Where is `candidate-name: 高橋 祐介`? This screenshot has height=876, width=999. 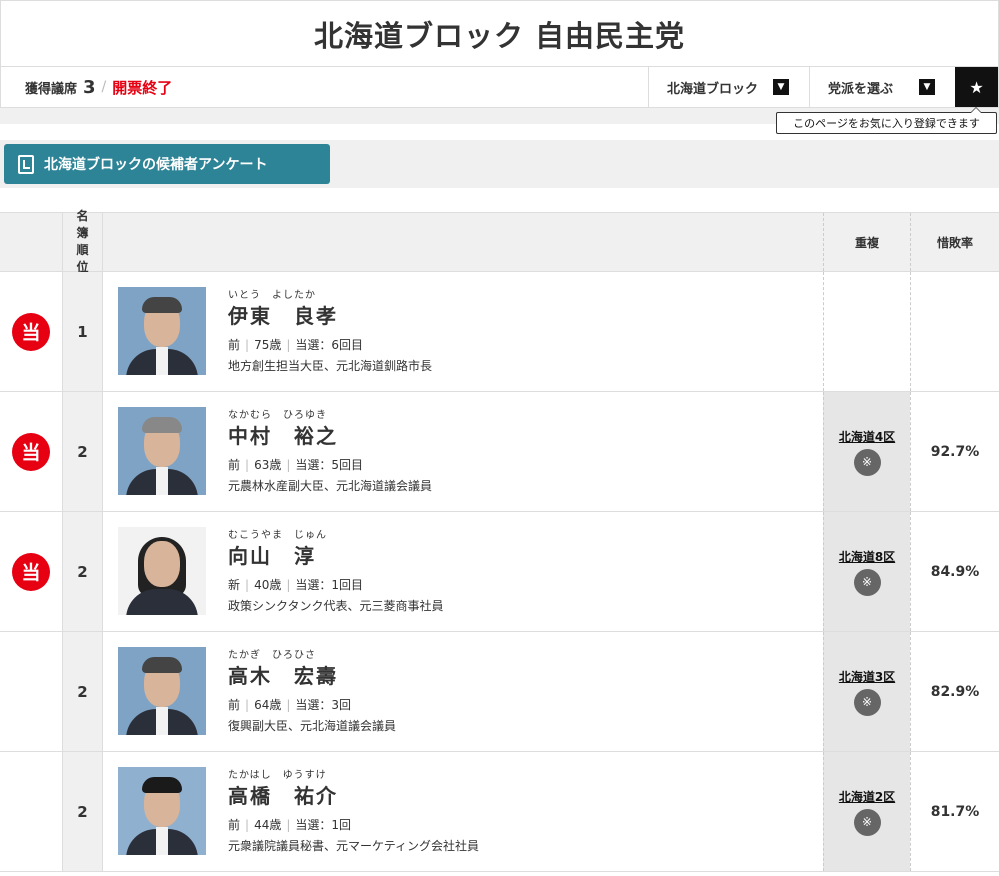
candidate-name: 高橋 祐介 is located at coordinates (283, 794).